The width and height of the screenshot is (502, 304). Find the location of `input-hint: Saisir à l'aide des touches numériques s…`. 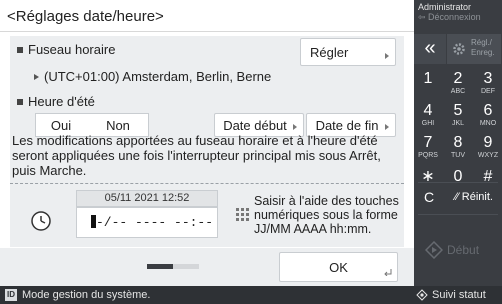

input-hint: Saisir à l'aide des touches numériques s… is located at coordinates (326, 215).